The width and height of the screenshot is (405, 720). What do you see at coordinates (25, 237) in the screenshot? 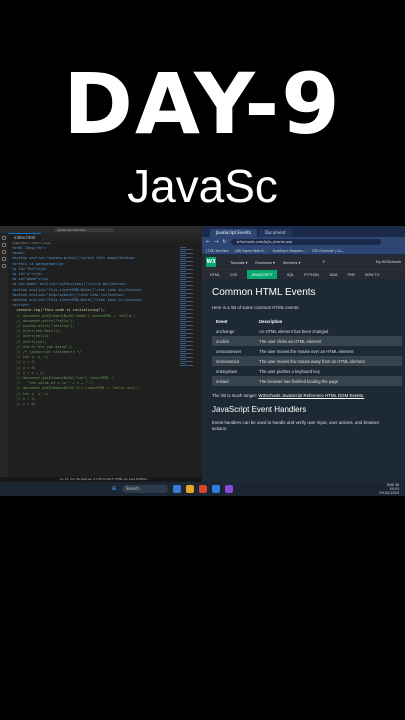
I see `tab-index-html: index.html` at bounding box center [25, 237].